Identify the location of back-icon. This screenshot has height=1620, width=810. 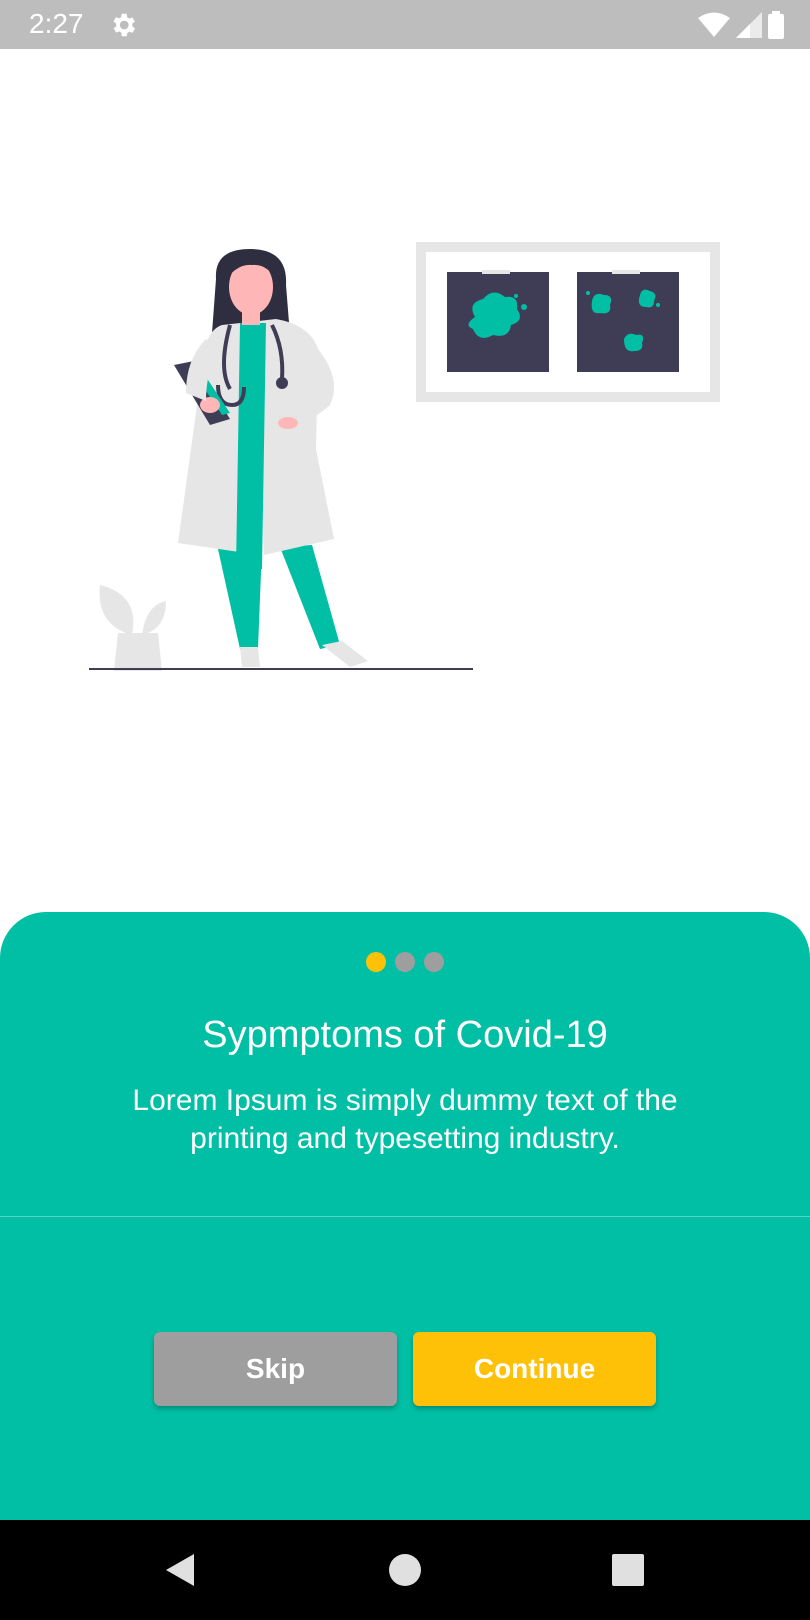
(180, 1570).